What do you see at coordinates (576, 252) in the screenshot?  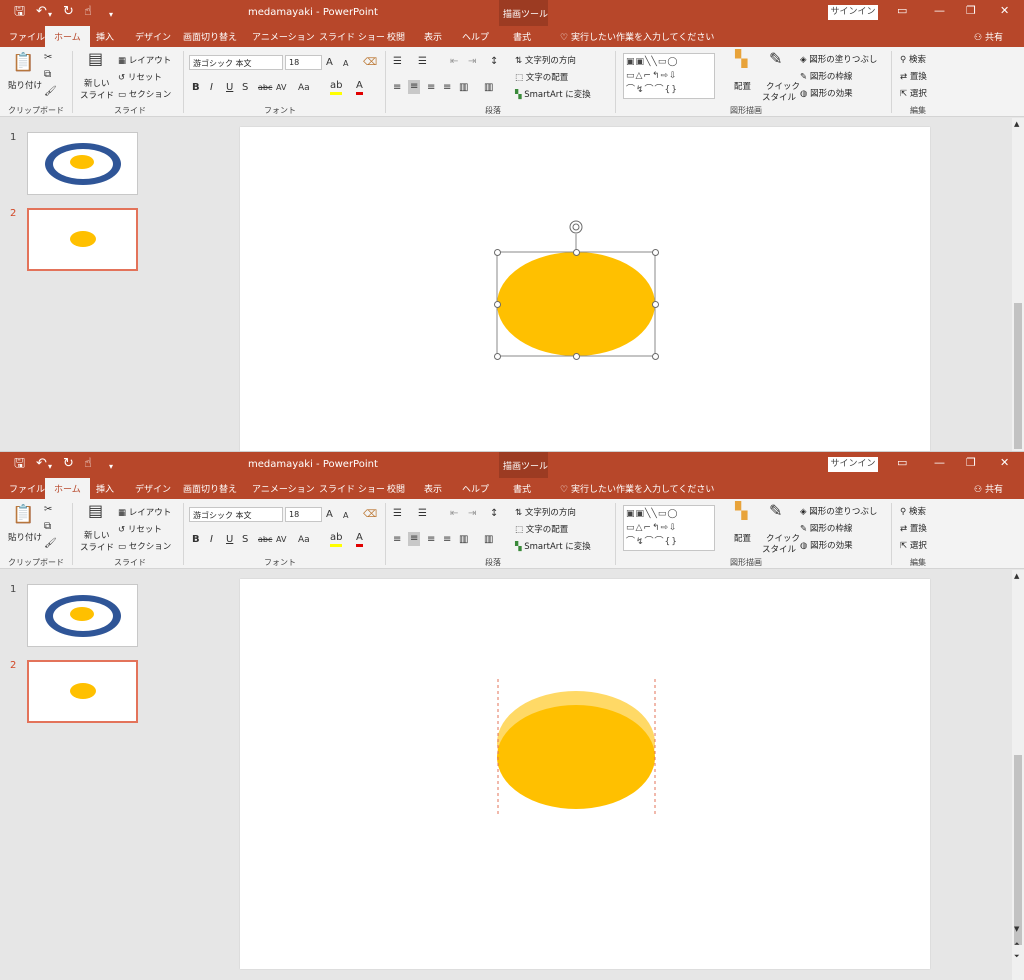 I see `resize-handle-n` at bounding box center [576, 252].